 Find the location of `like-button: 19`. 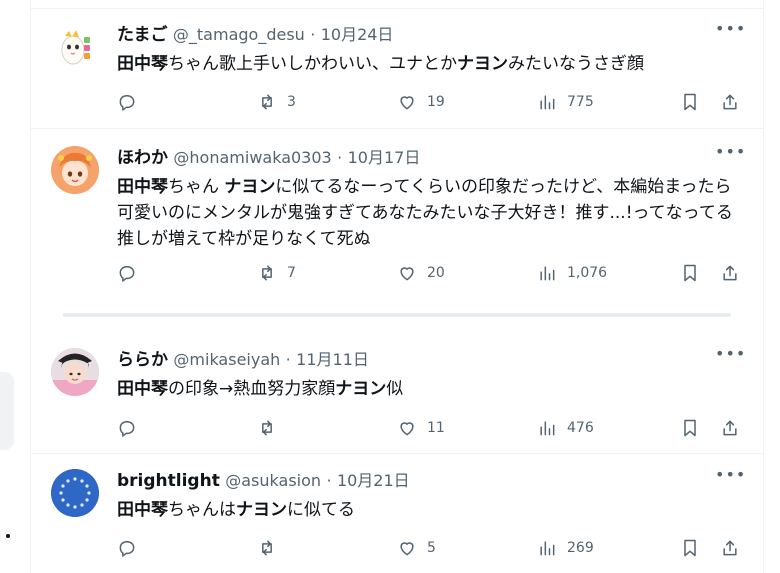

like-button: 19 is located at coordinates (421, 102).